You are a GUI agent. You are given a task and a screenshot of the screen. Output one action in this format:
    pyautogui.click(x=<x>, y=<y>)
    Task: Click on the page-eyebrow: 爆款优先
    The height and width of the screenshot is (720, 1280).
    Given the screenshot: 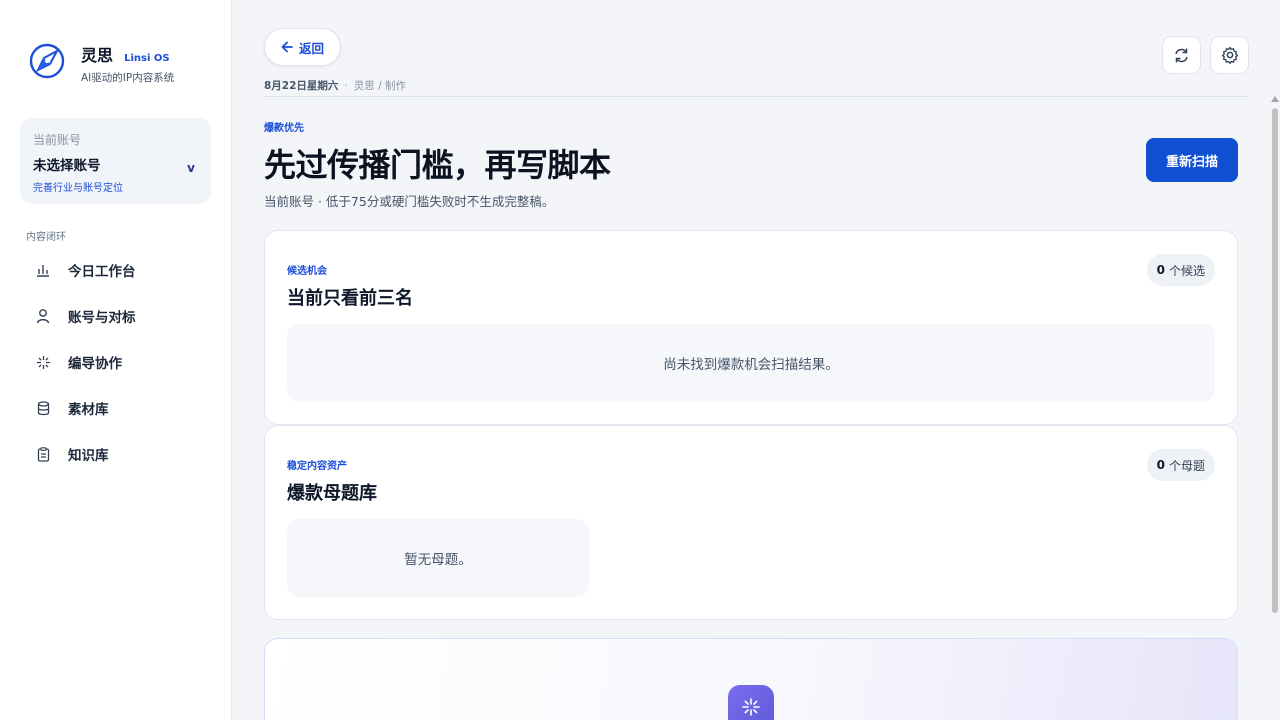 What is the action you would take?
    pyautogui.click(x=284, y=128)
    